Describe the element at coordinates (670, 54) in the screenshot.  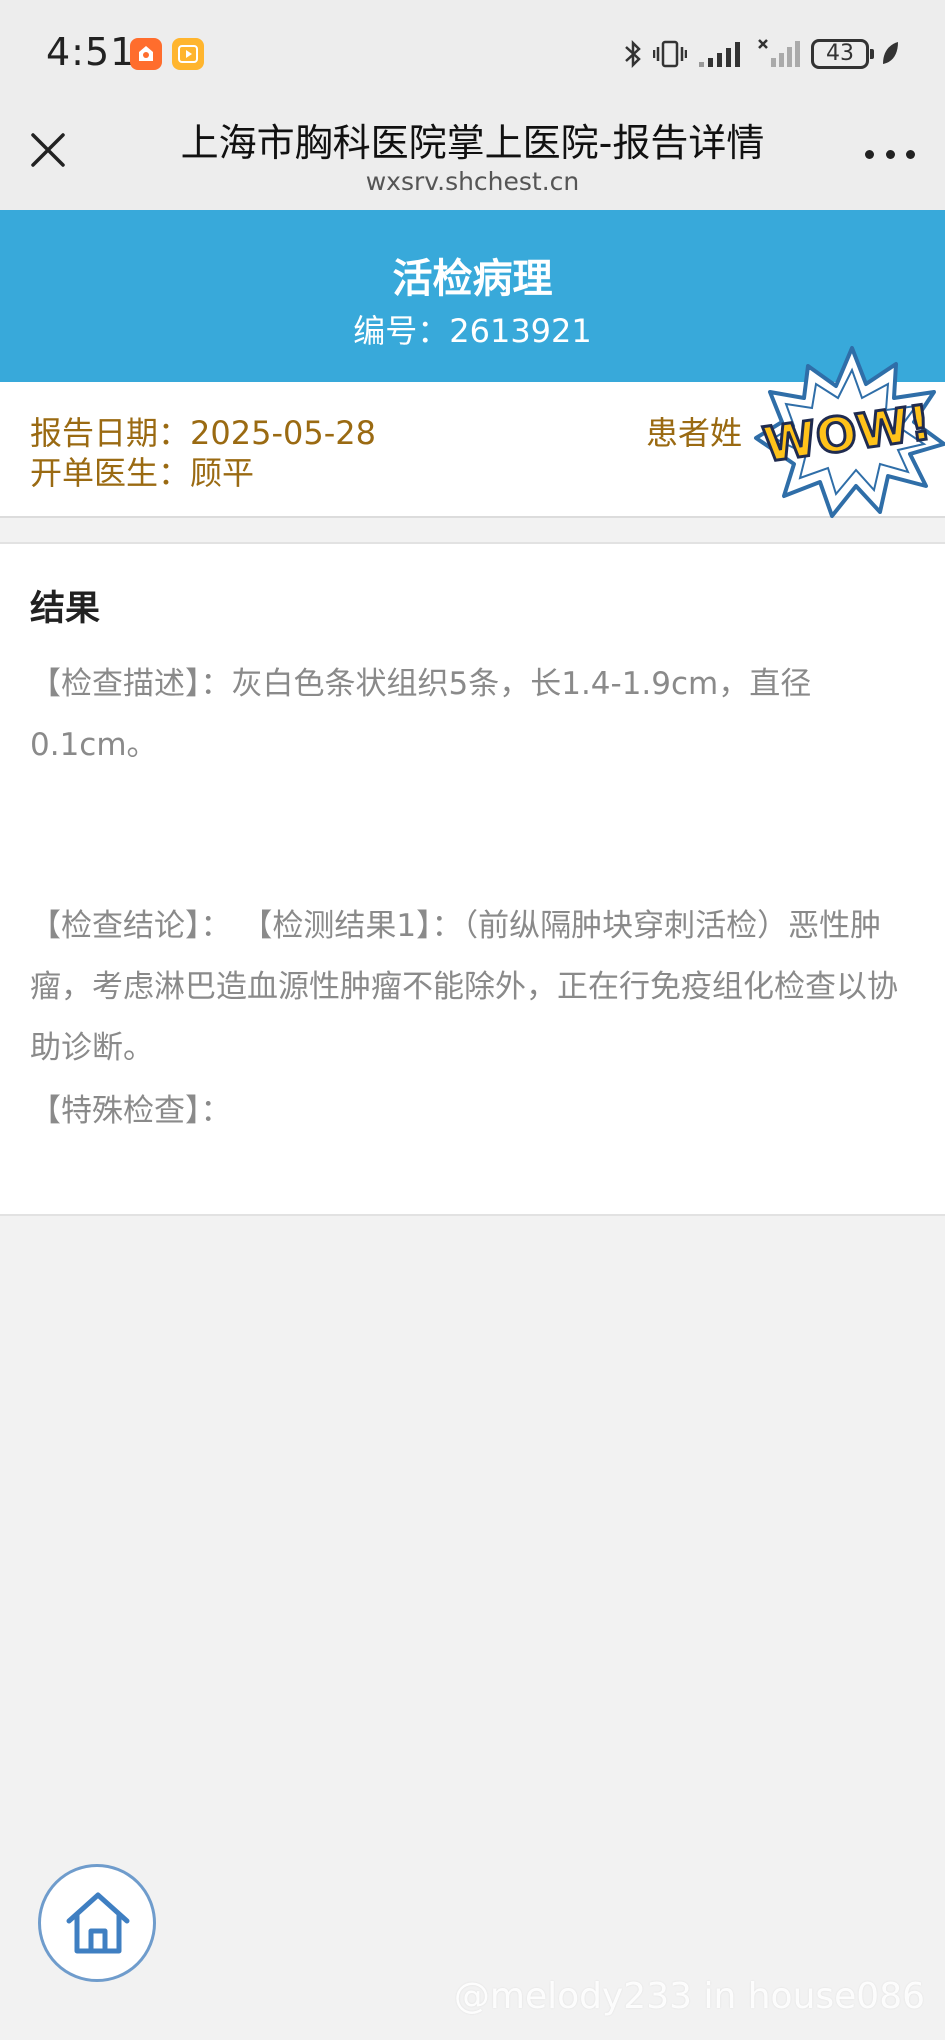
I see `vibrate-icon` at that location.